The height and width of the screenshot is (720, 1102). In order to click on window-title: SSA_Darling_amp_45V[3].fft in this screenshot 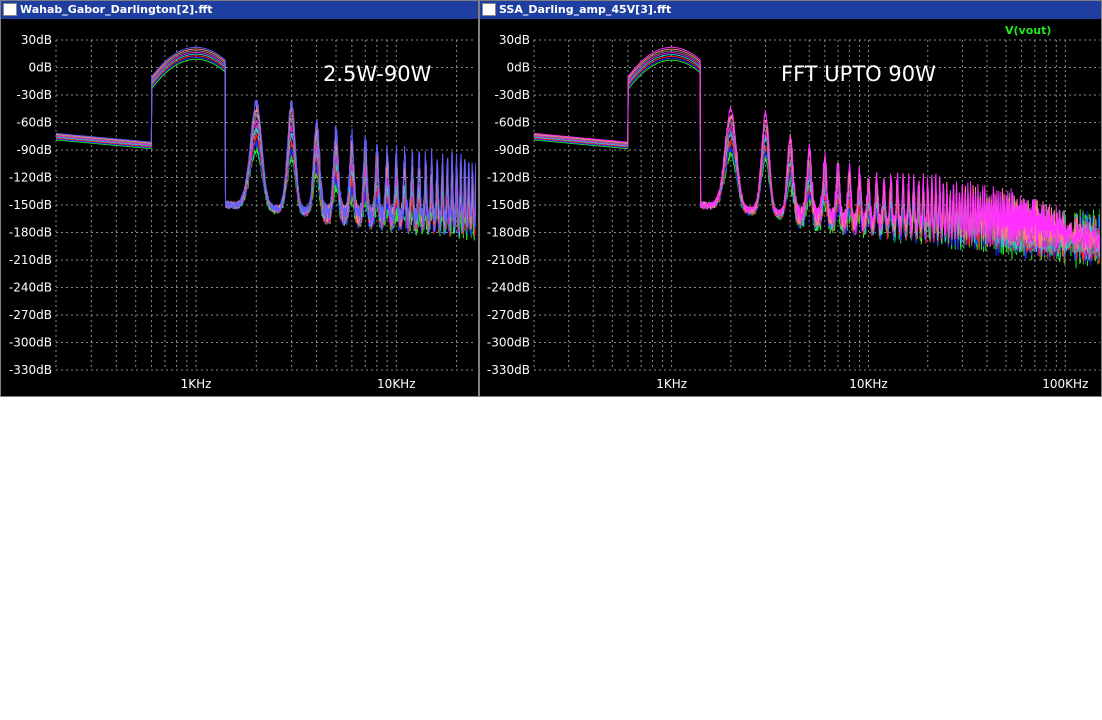, I will do `click(585, 9)`.